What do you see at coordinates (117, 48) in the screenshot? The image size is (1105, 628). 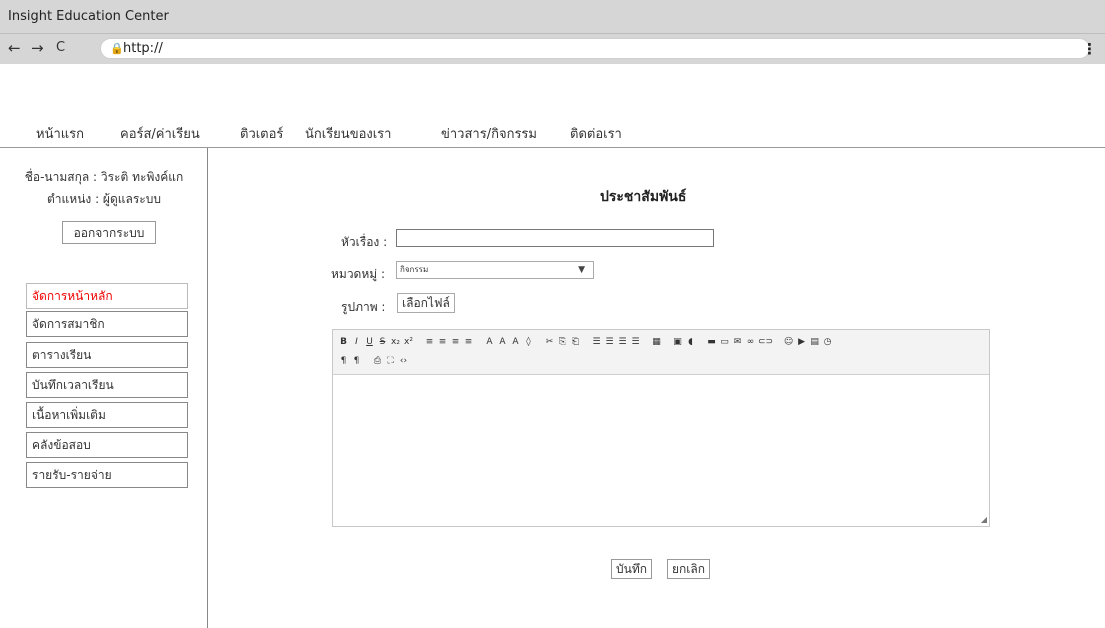 I see `lock-icon: 🔒` at bounding box center [117, 48].